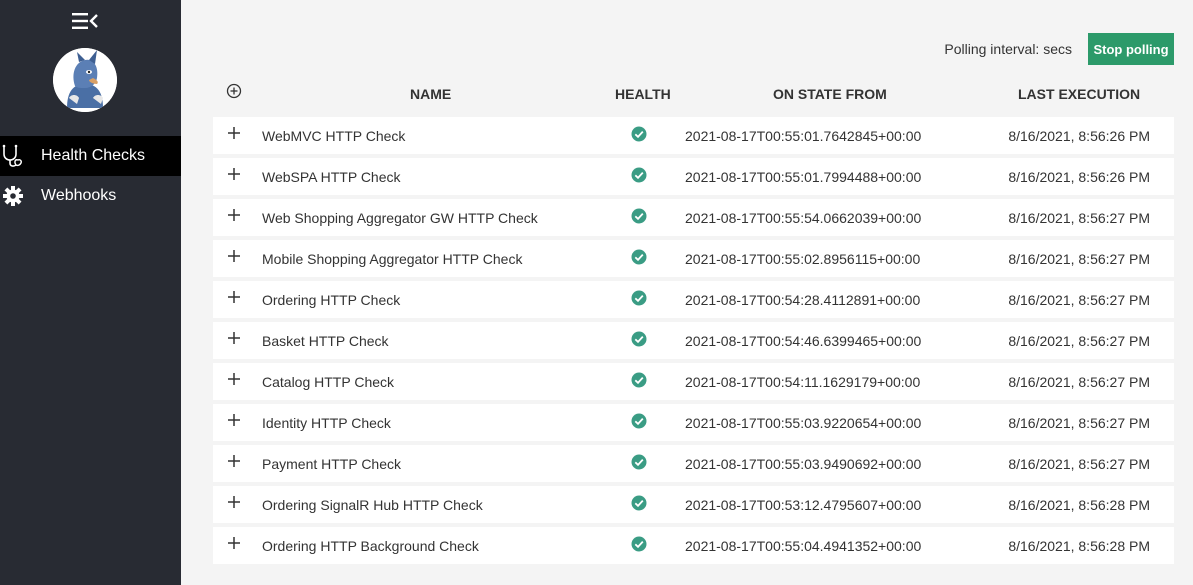 The height and width of the screenshot is (585, 1193). I want to click on check-name: WebSPA HTTP Check, so click(331, 177).